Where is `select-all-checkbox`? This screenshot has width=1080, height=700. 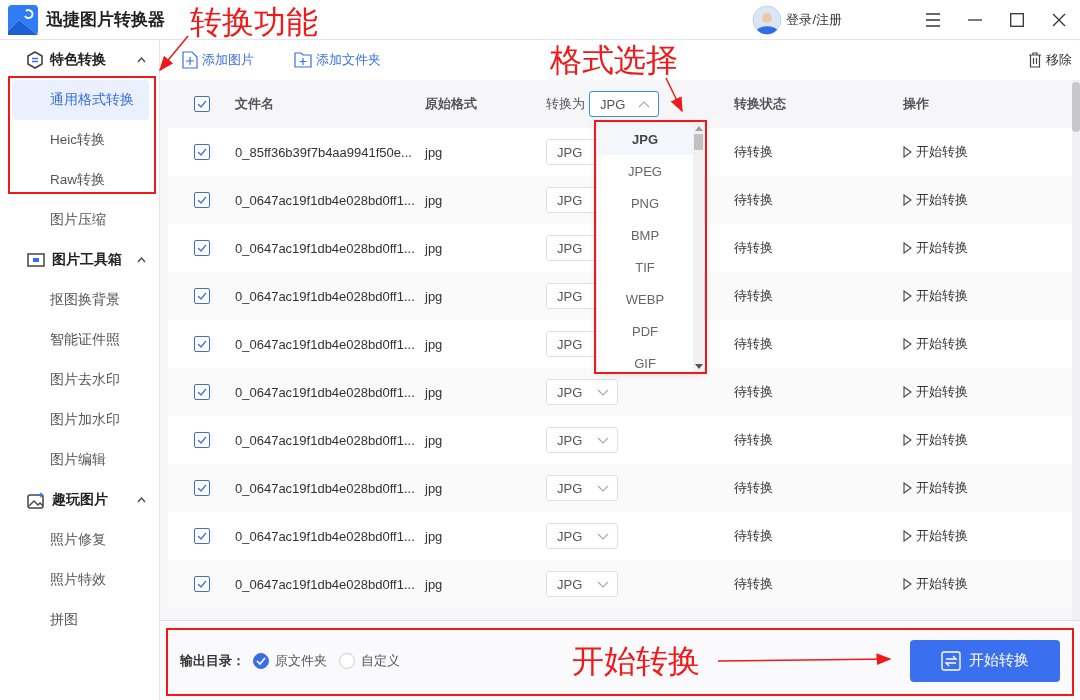
select-all-checkbox is located at coordinates (202, 104).